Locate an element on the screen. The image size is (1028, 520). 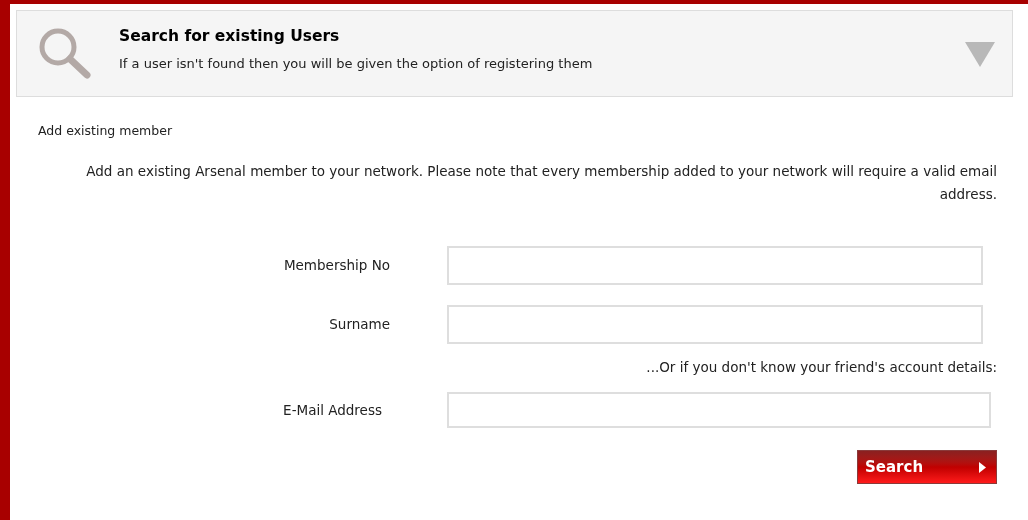
panel-title: Search for existing Users is located at coordinates (230, 36).